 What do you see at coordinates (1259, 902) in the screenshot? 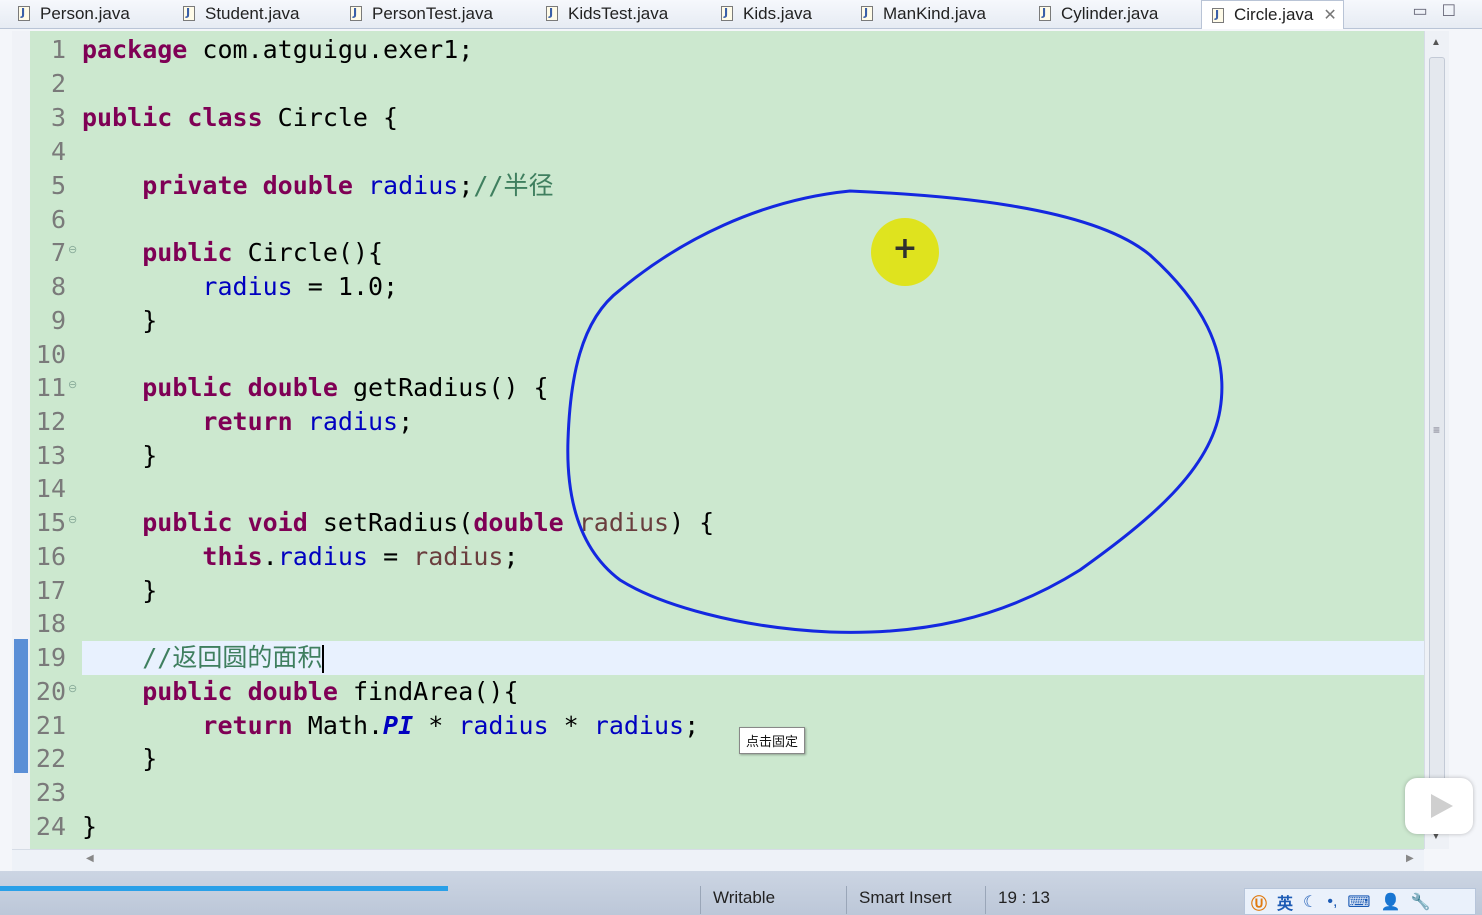
I see `ime-logo-icon: Ⓤ` at bounding box center [1259, 902].